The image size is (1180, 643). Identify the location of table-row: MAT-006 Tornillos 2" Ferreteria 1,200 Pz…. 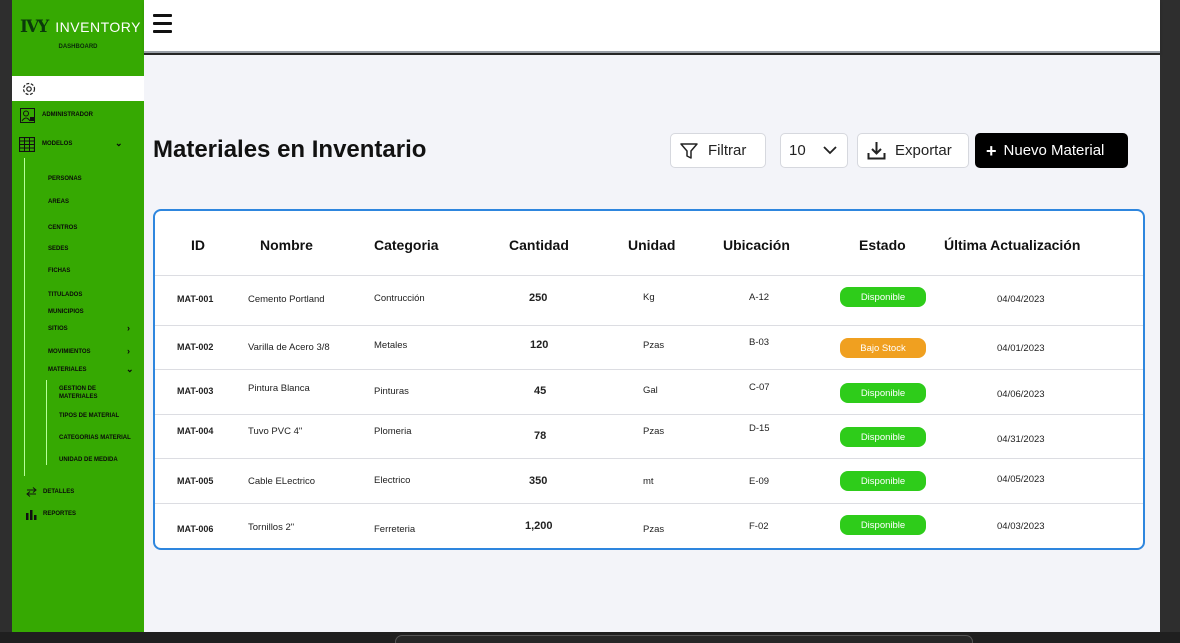
(649, 526).